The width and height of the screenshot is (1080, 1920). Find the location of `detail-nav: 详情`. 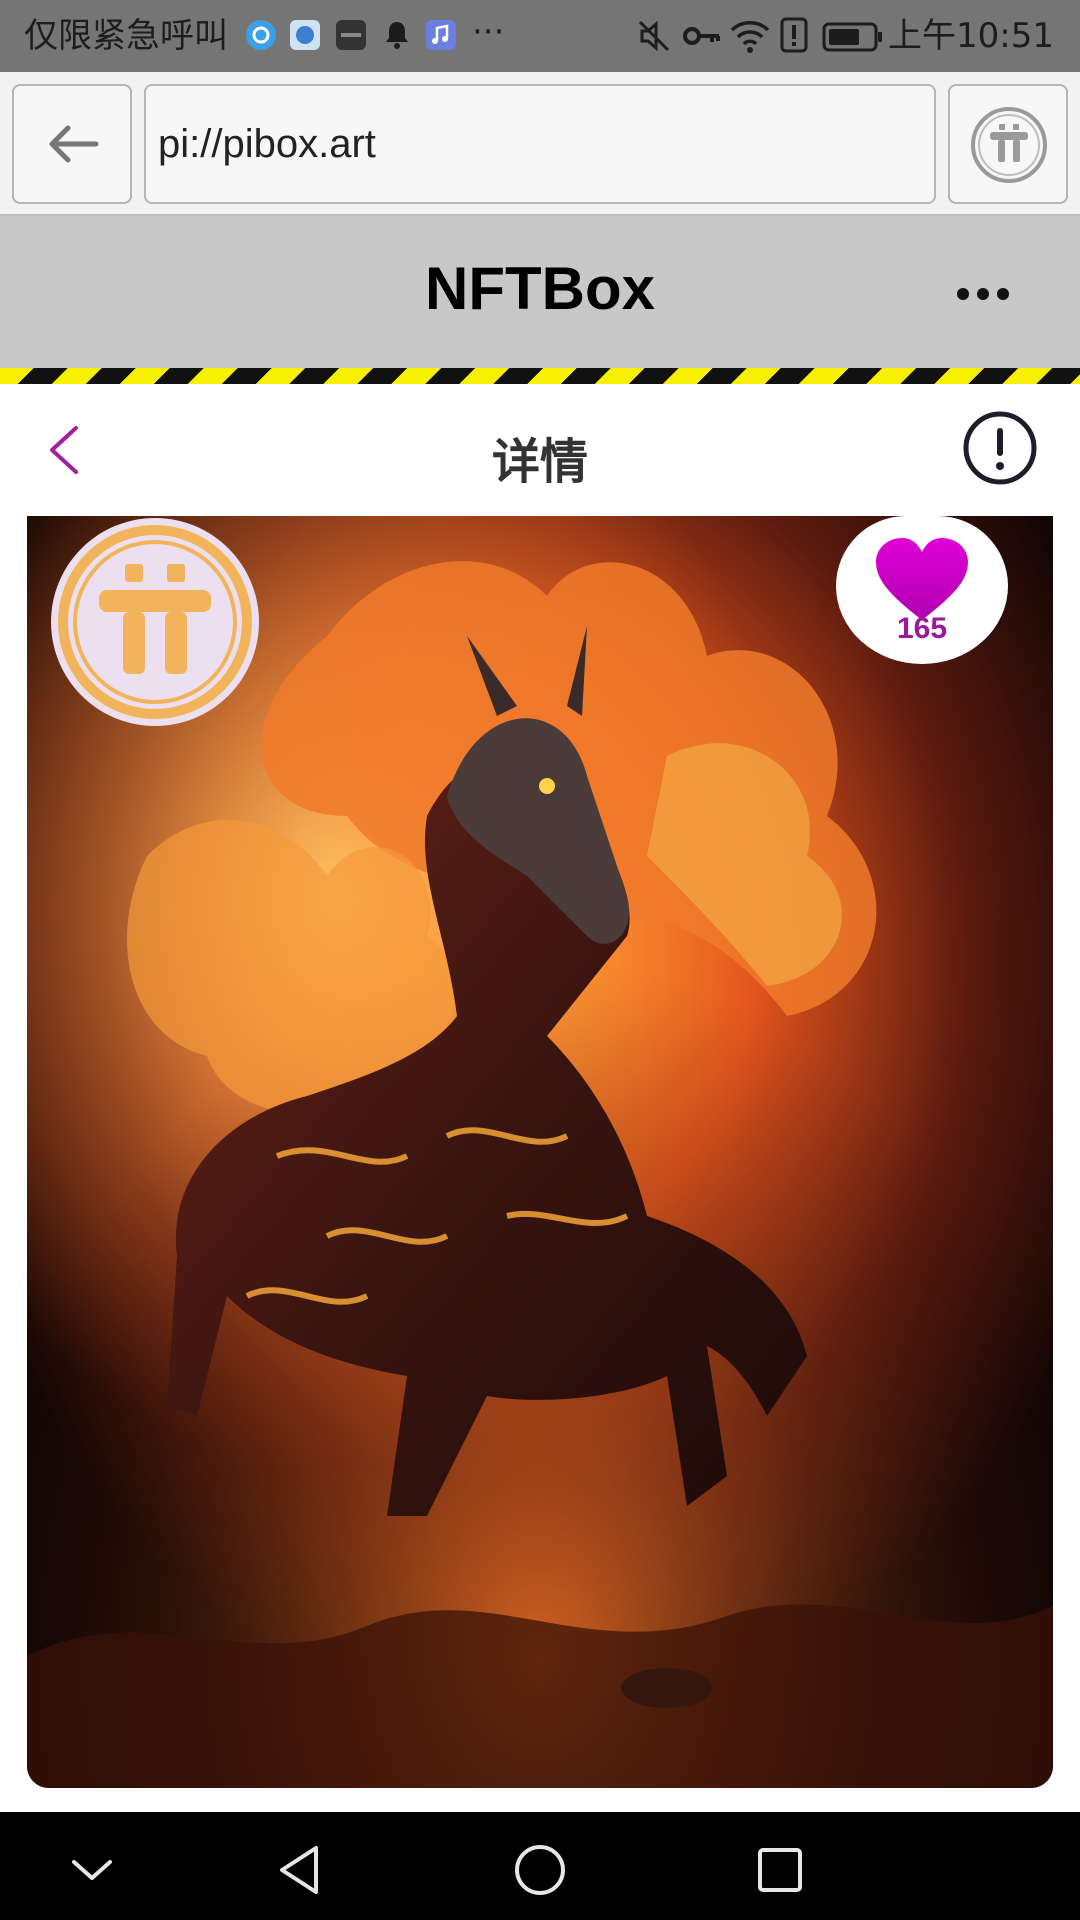

detail-nav: 详情 is located at coordinates (540, 450).